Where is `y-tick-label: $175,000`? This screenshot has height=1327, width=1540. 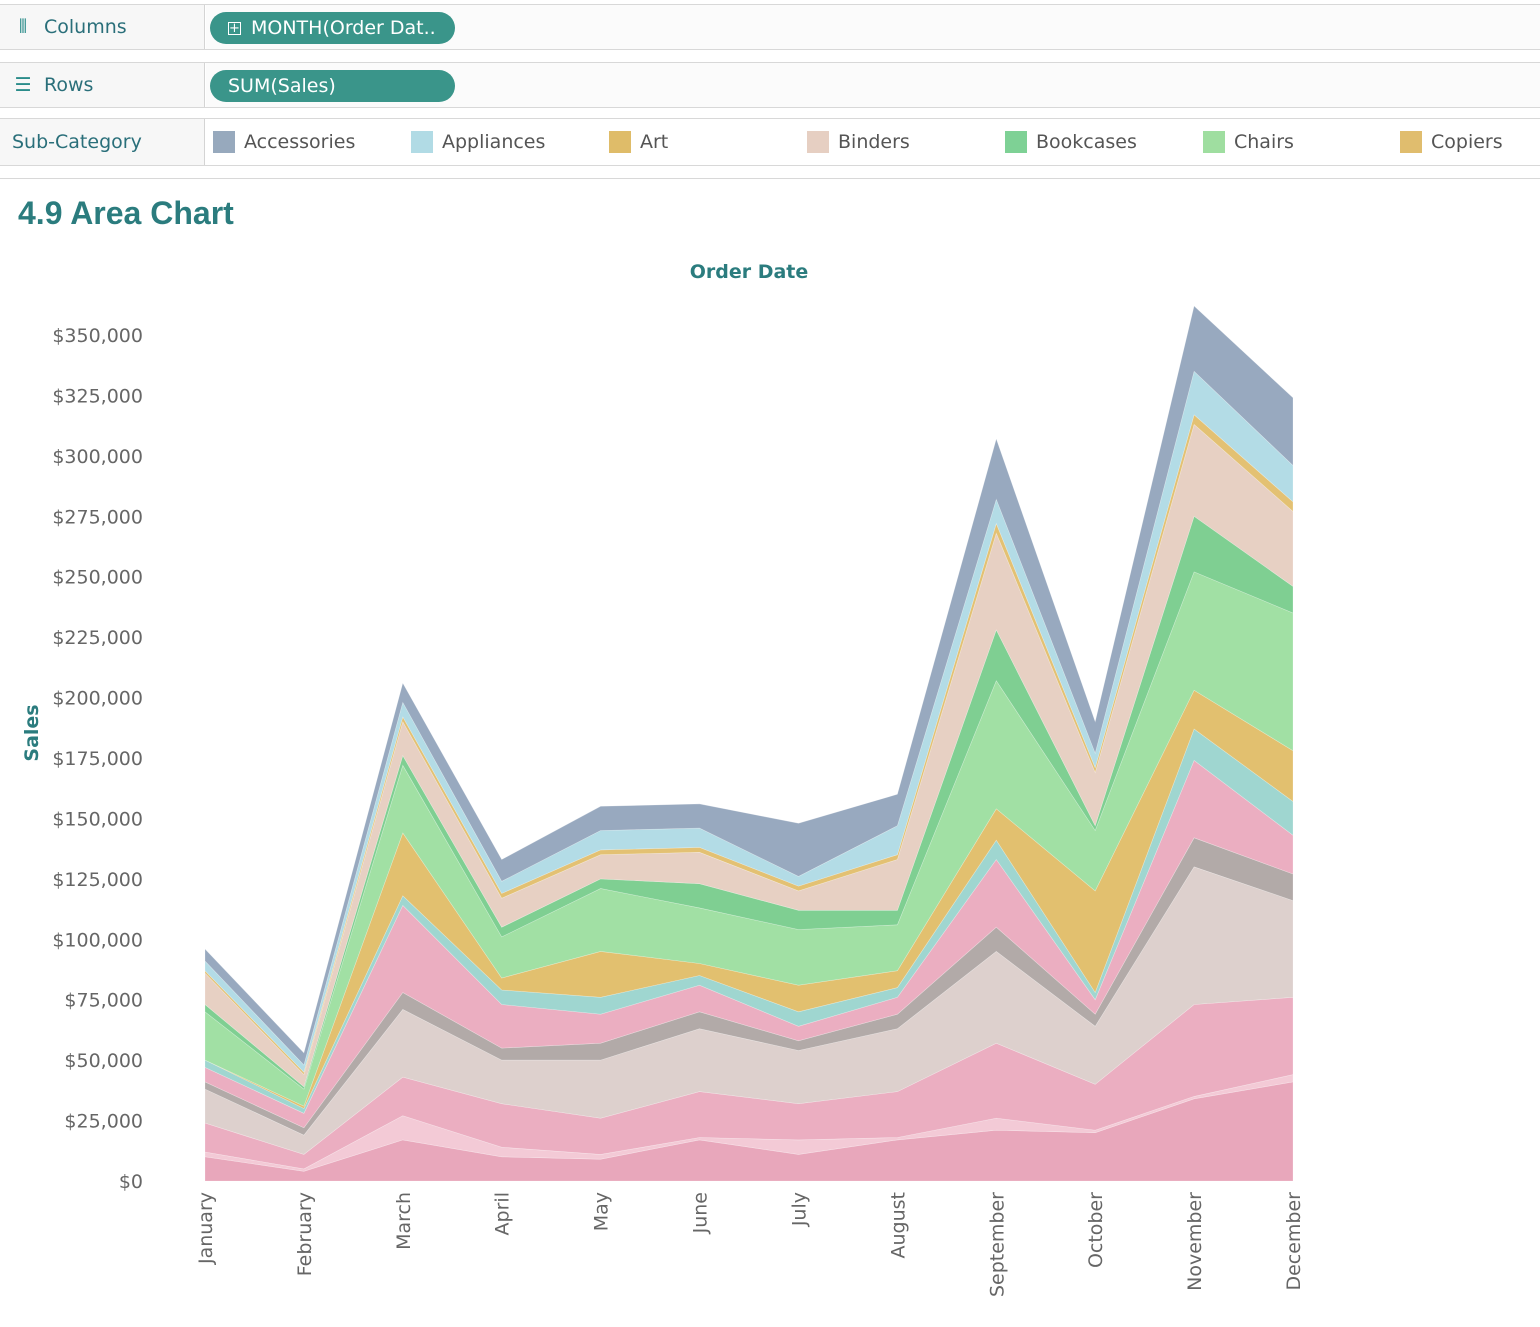 y-tick-label: $175,000 is located at coordinates (97, 759).